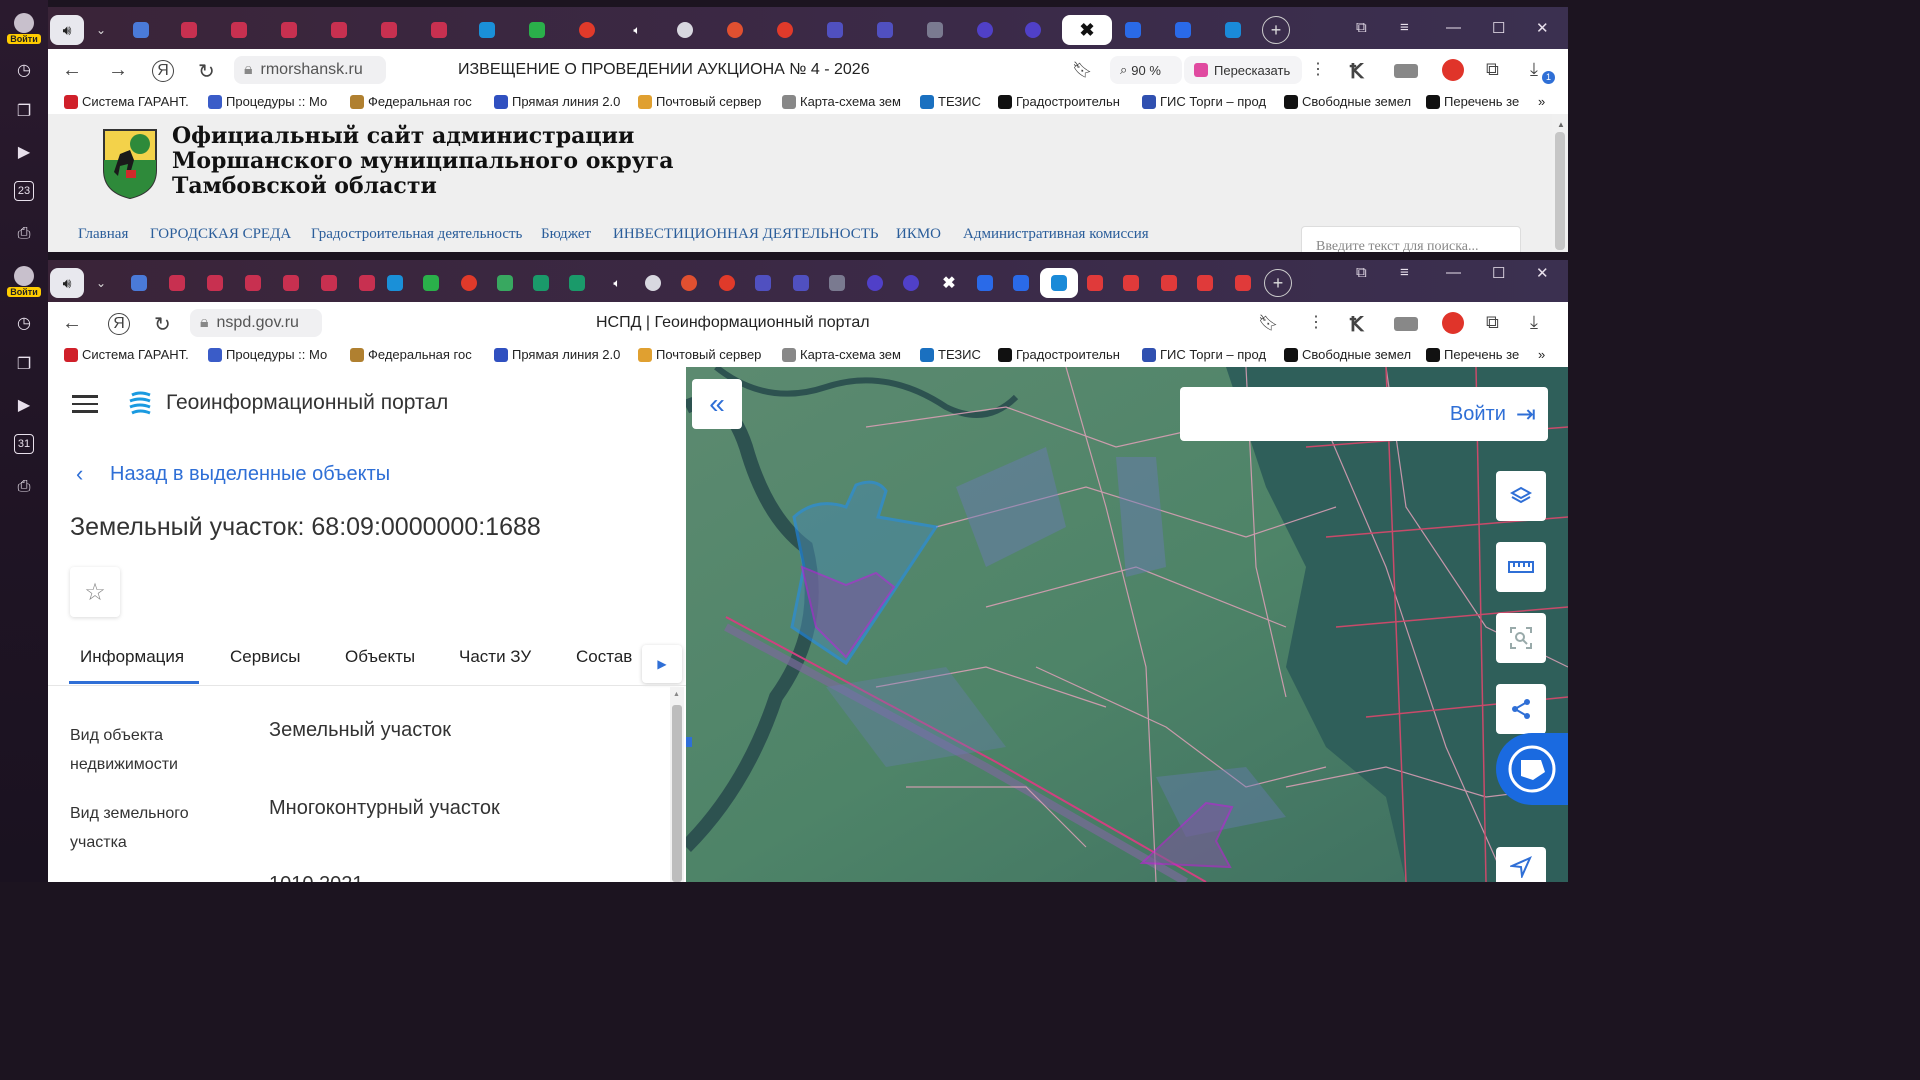 Image resolution: width=1920 pixels, height=1080 pixels. What do you see at coordinates (103, 234) in the screenshot?
I see `site-menu-home: Главная` at bounding box center [103, 234].